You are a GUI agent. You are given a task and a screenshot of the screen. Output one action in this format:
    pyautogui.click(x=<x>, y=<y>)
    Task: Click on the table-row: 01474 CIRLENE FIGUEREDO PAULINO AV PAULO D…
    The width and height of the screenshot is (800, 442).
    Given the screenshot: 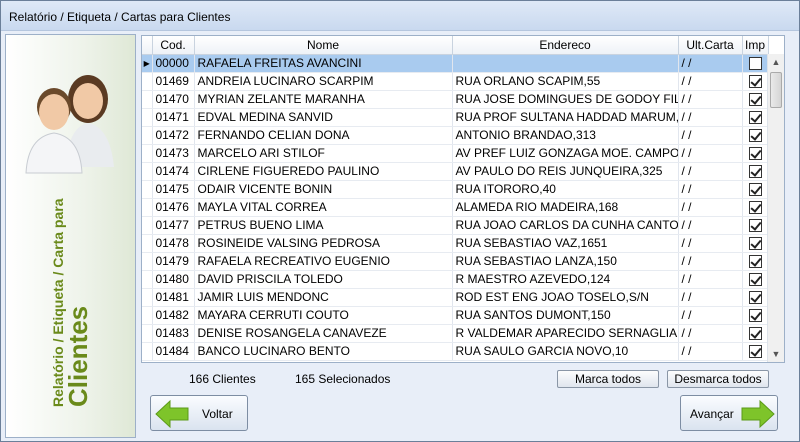 What is the action you would take?
    pyautogui.click(x=455, y=171)
    